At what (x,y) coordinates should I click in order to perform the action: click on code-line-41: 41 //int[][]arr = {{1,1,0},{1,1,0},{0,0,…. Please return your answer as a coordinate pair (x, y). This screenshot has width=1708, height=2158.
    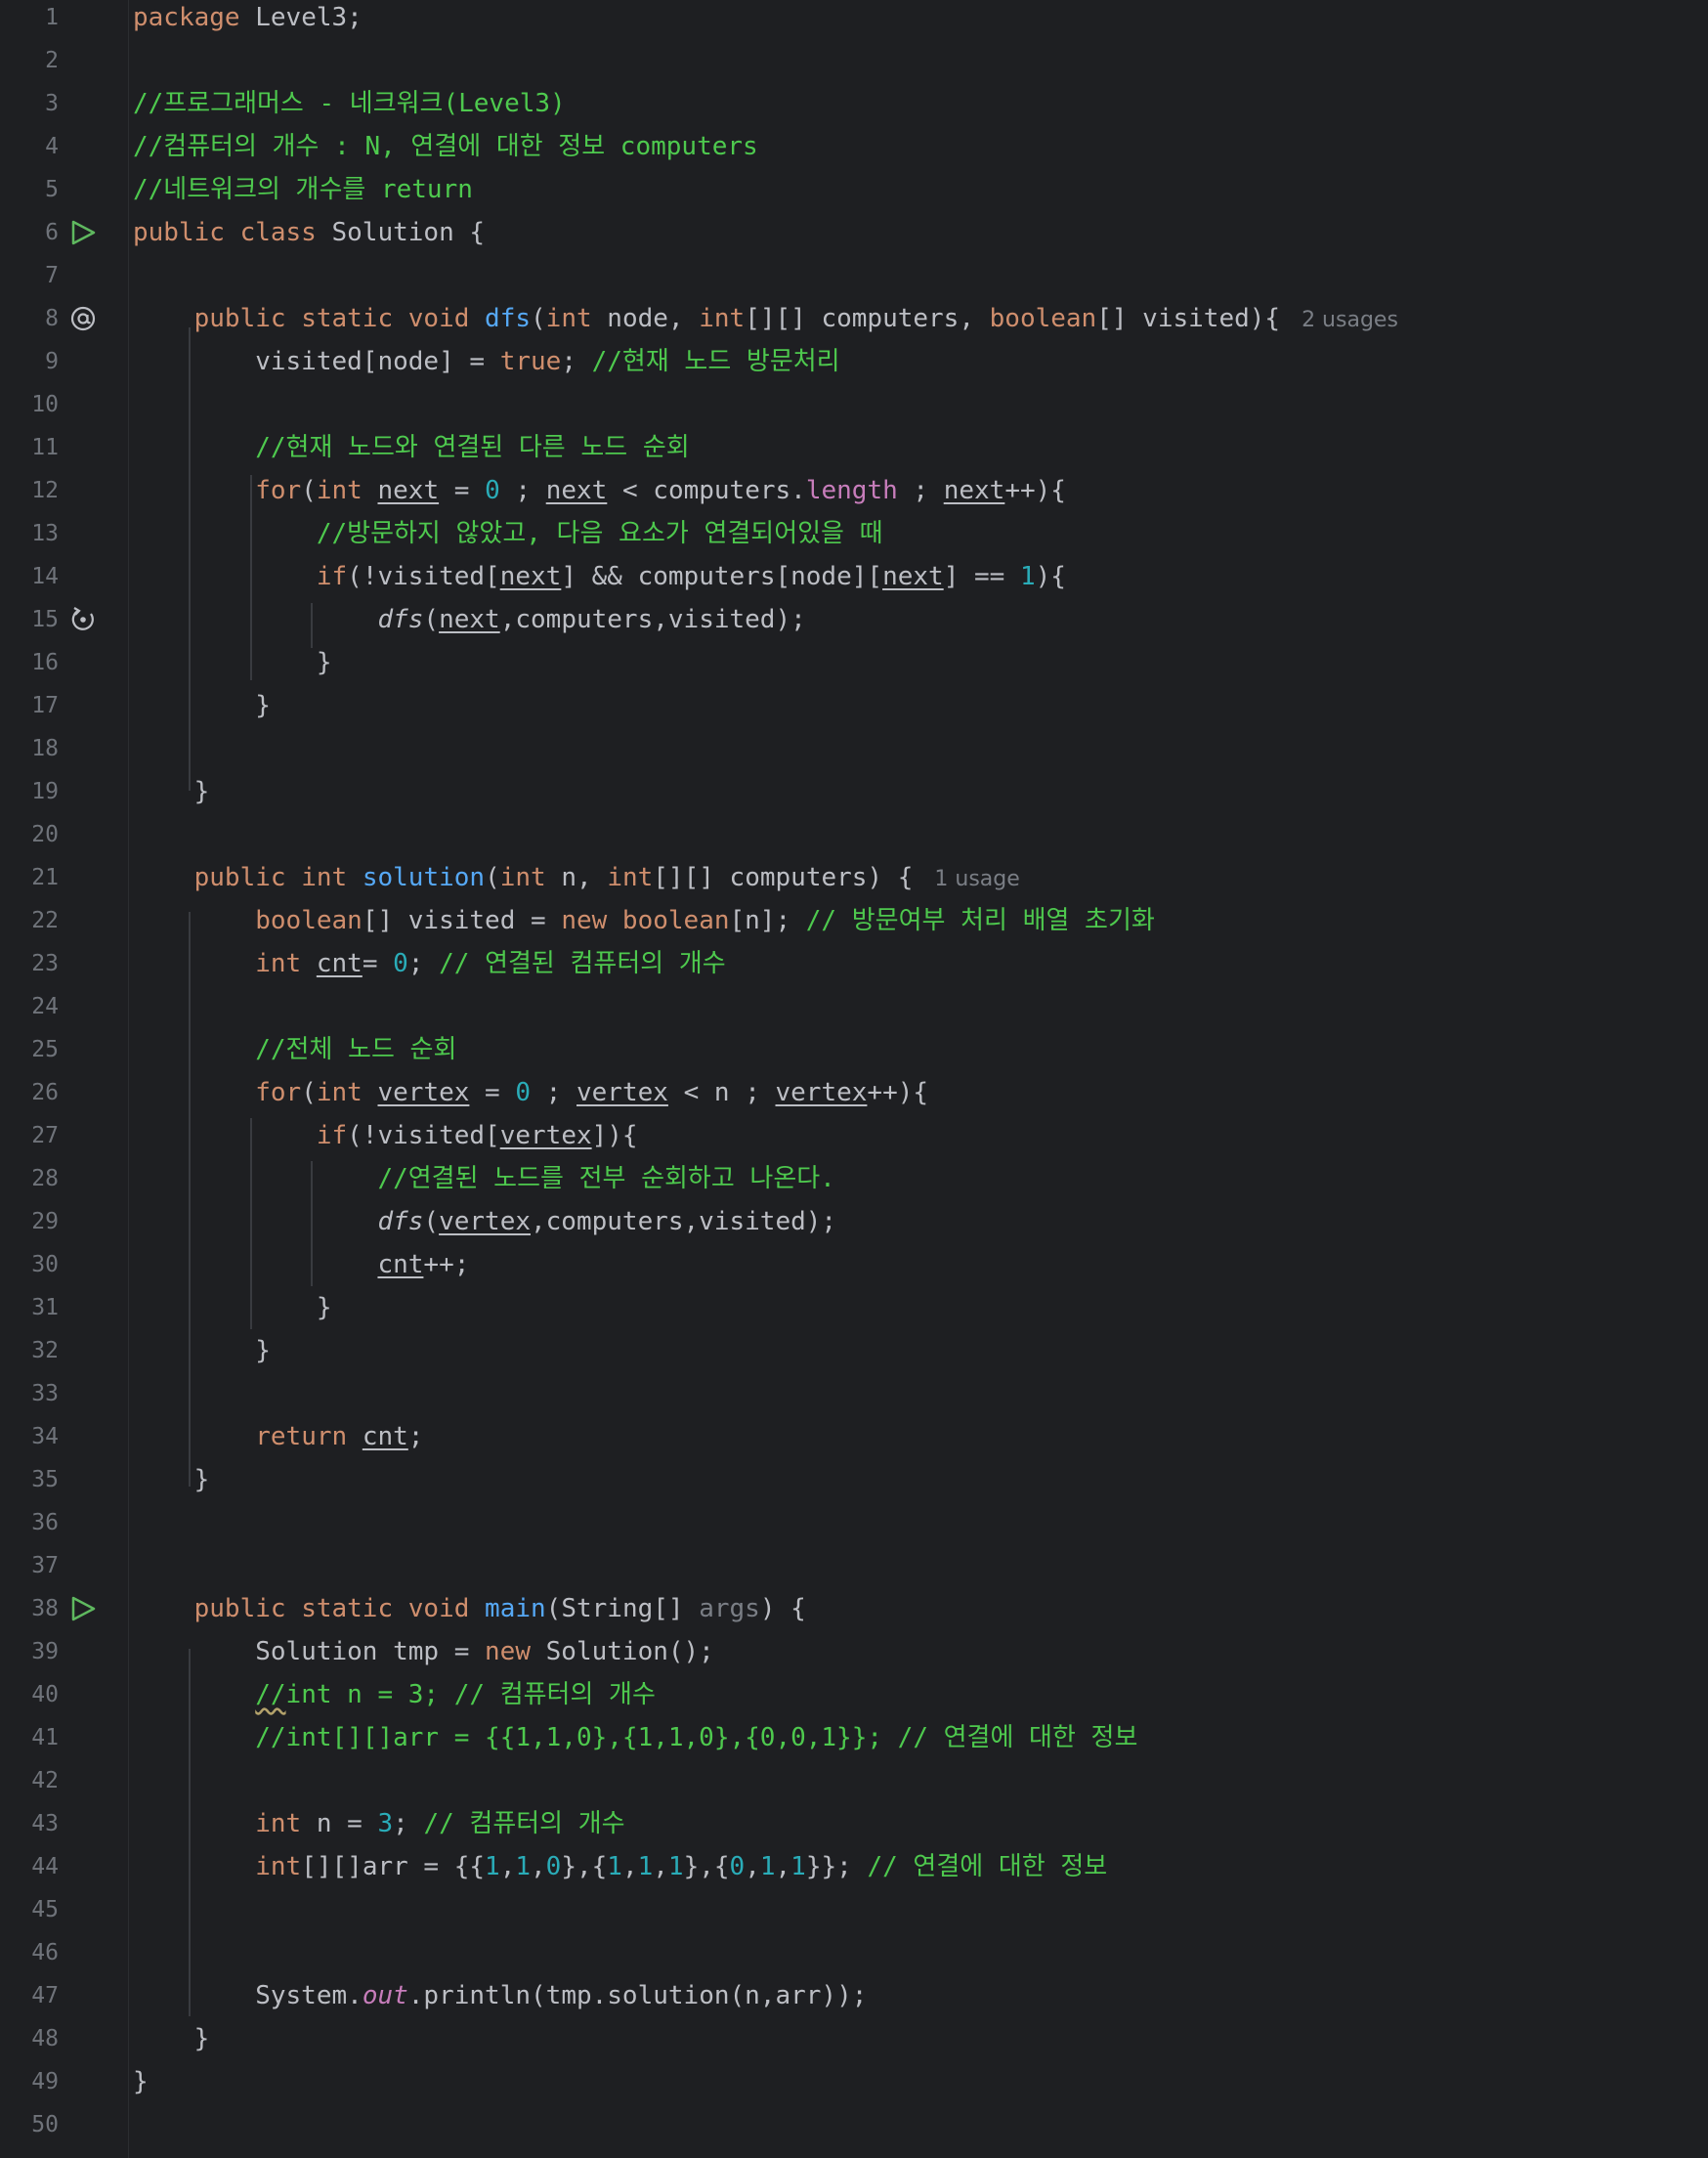
    Looking at the image, I should click on (854, 1737).